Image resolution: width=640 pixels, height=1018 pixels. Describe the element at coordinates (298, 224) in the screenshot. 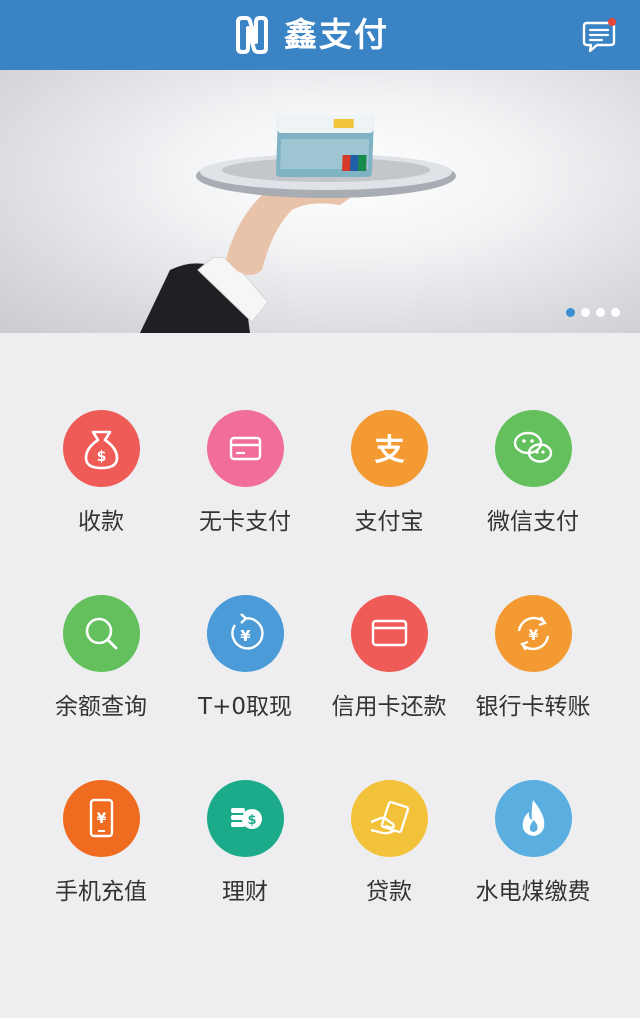

I see `banner-image` at that location.